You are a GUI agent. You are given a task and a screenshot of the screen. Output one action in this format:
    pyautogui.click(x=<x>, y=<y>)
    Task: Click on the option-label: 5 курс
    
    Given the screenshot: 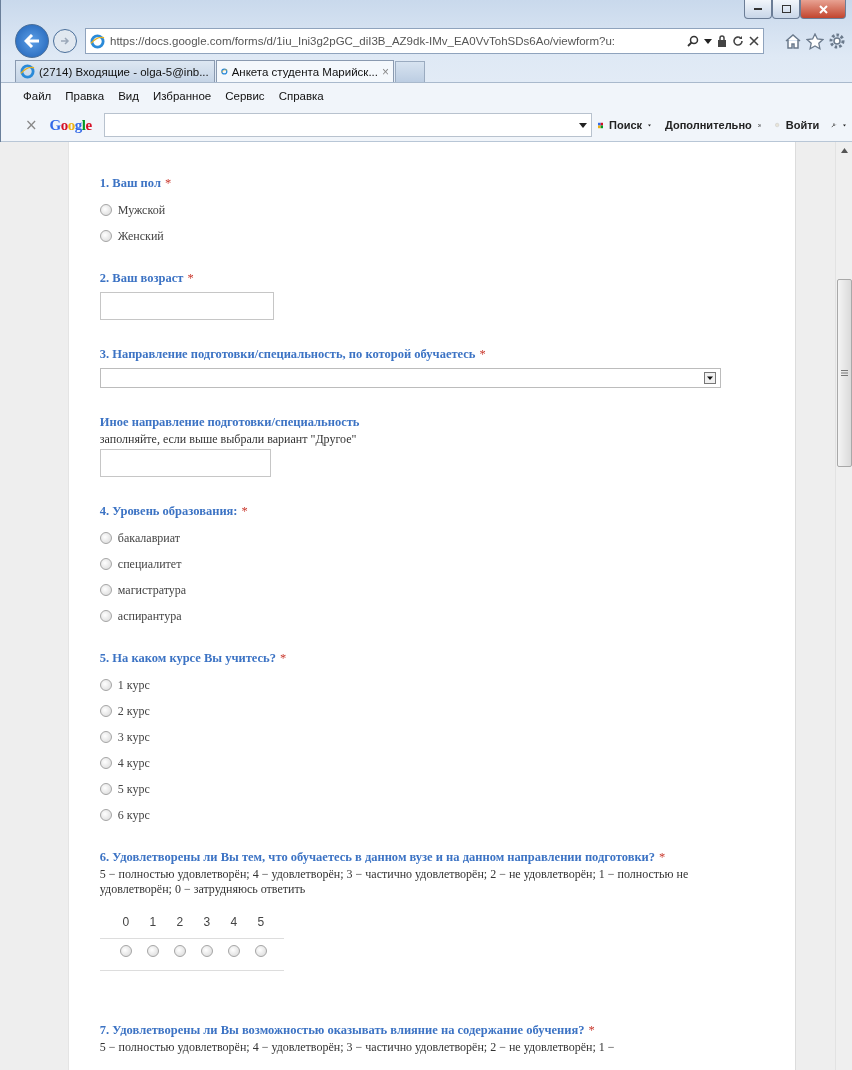 What is the action you would take?
    pyautogui.click(x=133, y=789)
    